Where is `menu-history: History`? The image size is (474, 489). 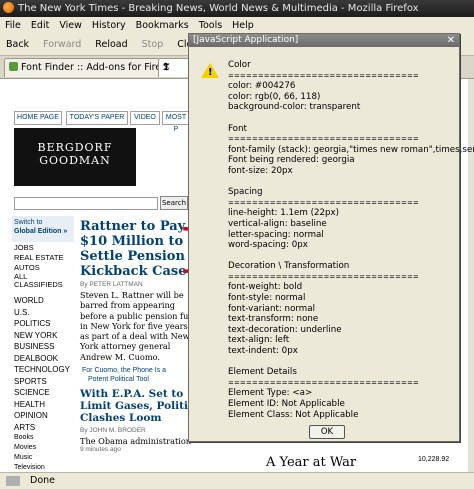
menu-history: History is located at coordinates (109, 25).